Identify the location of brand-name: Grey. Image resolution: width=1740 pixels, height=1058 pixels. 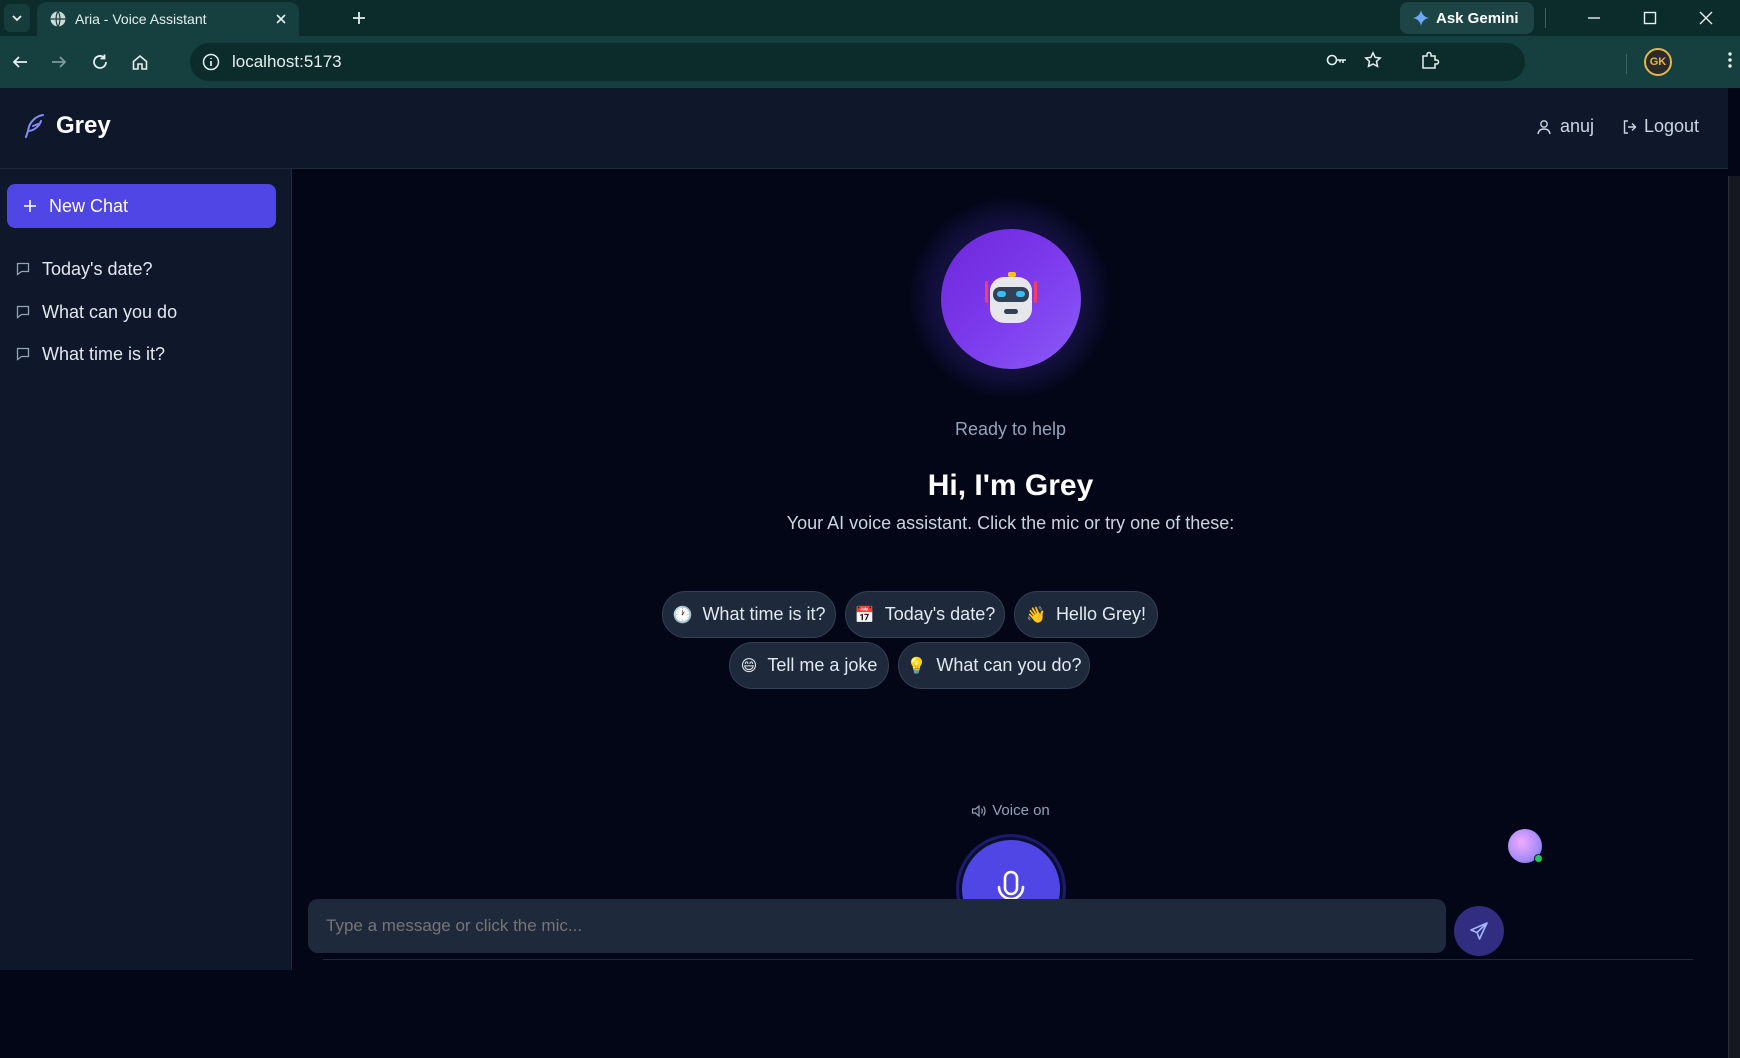
(83, 125).